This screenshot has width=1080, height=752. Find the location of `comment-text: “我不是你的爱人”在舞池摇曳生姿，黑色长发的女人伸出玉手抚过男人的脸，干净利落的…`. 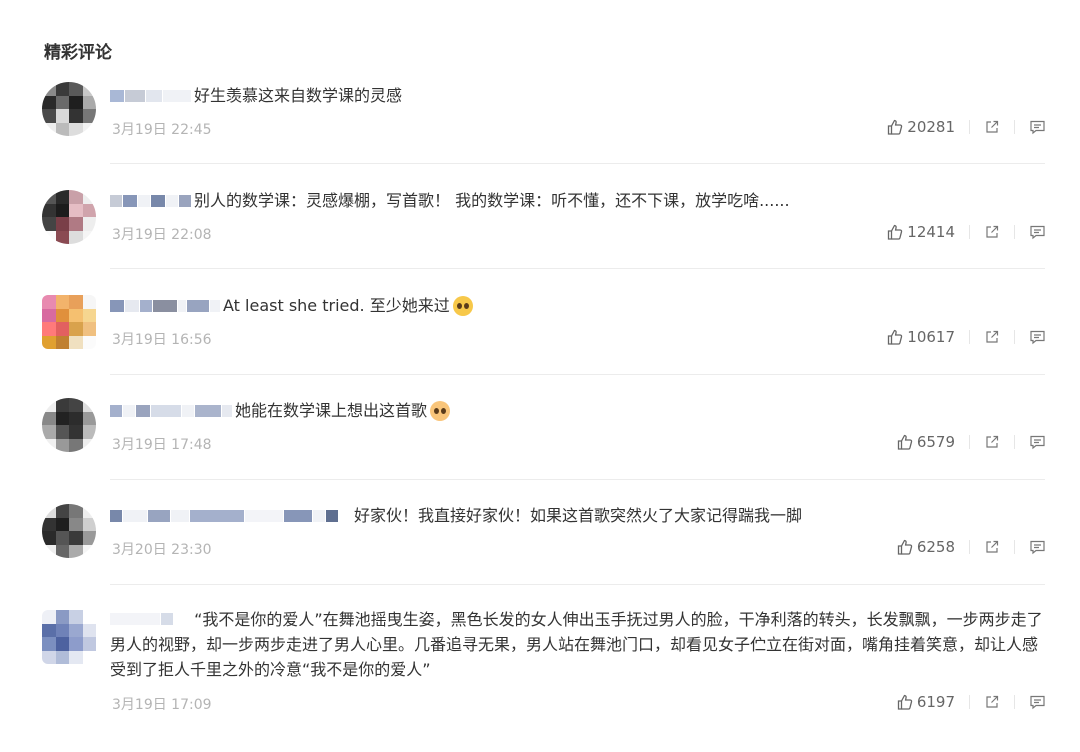

comment-text: “我不是你的爱人”在舞池摇曳生姿，黑色长发的女人伸出玉手抚过男人的脸，干净利落的… is located at coordinates (576, 644).